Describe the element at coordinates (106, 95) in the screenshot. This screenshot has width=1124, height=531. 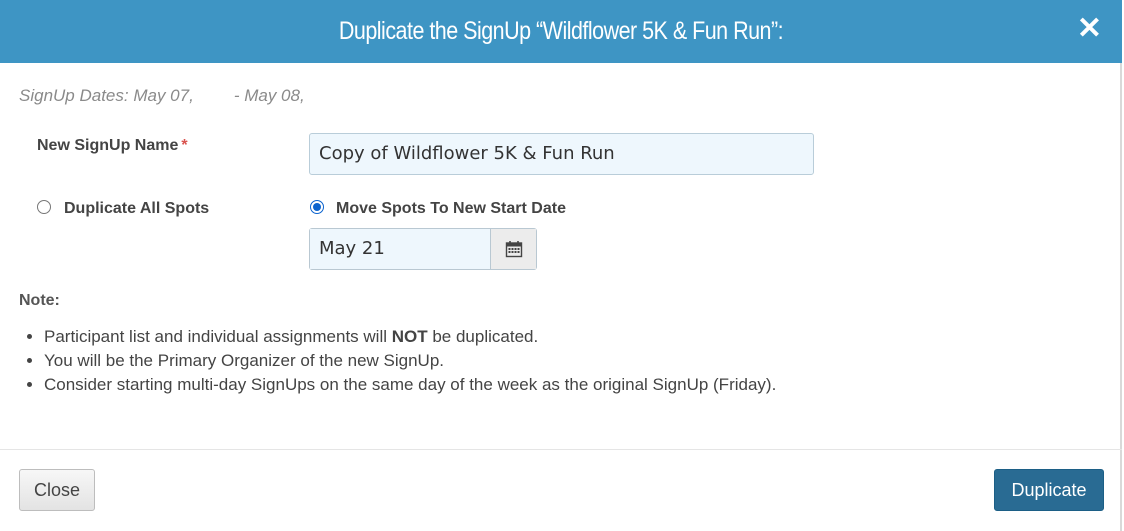
I see `signup-dates-start: SignUp Dates: May 07,` at that location.